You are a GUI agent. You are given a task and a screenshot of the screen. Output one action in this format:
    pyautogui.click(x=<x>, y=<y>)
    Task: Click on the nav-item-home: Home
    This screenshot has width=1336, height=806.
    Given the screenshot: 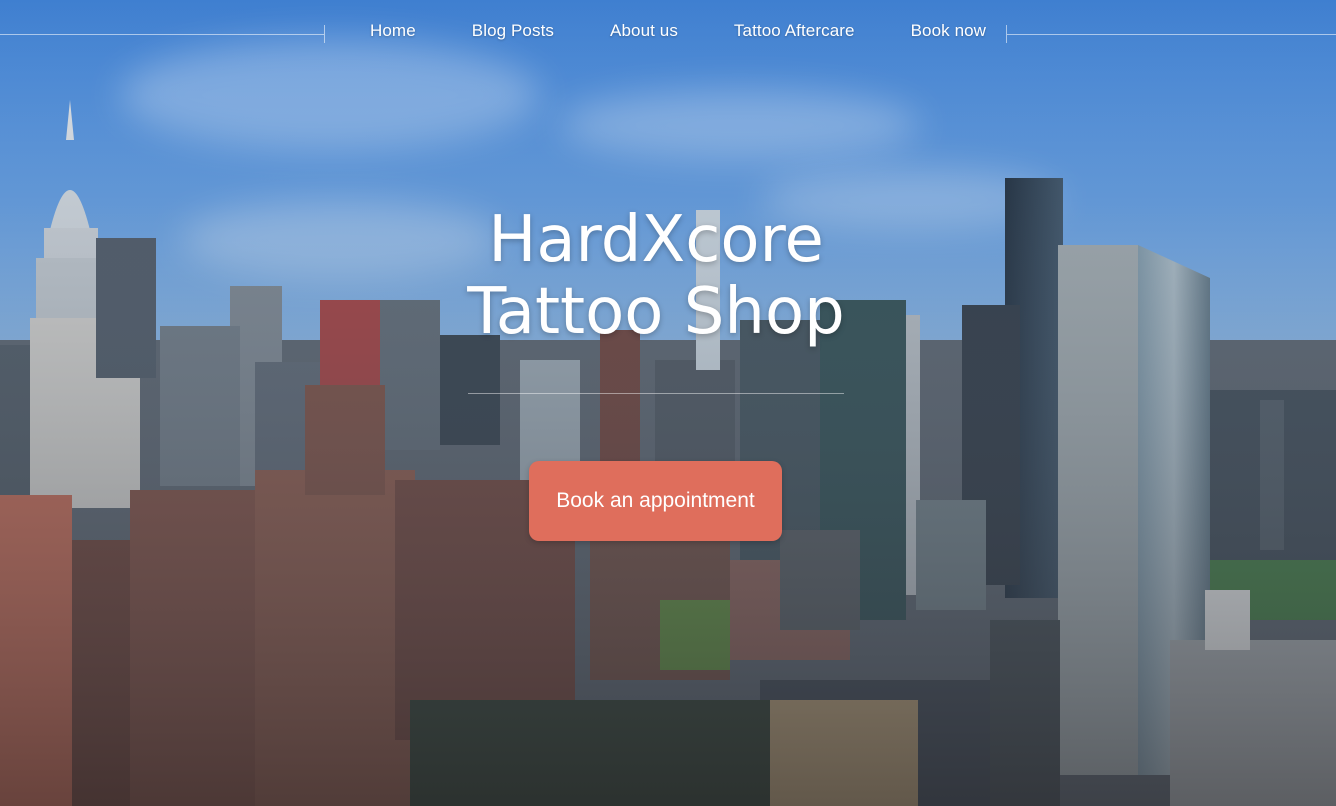 What is the action you would take?
    pyautogui.click(x=393, y=31)
    